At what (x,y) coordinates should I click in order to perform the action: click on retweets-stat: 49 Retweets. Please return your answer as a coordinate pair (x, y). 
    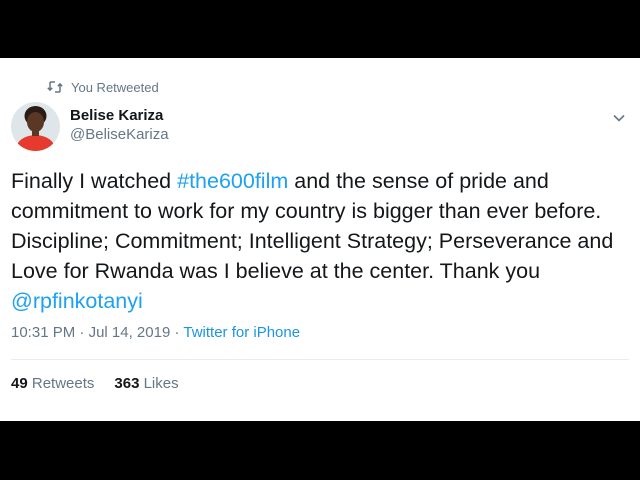
    Looking at the image, I should click on (52, 383).